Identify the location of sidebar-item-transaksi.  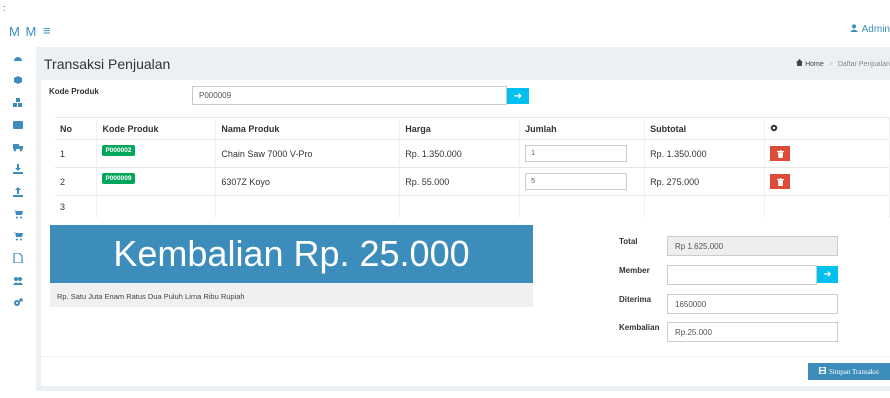
(18, 236).